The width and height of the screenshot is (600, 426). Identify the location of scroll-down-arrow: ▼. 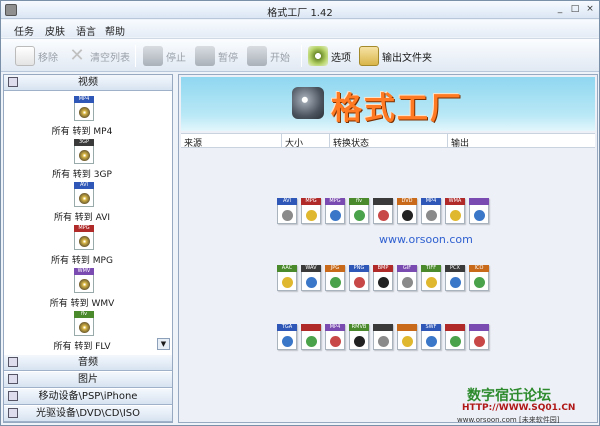
(163, 344).